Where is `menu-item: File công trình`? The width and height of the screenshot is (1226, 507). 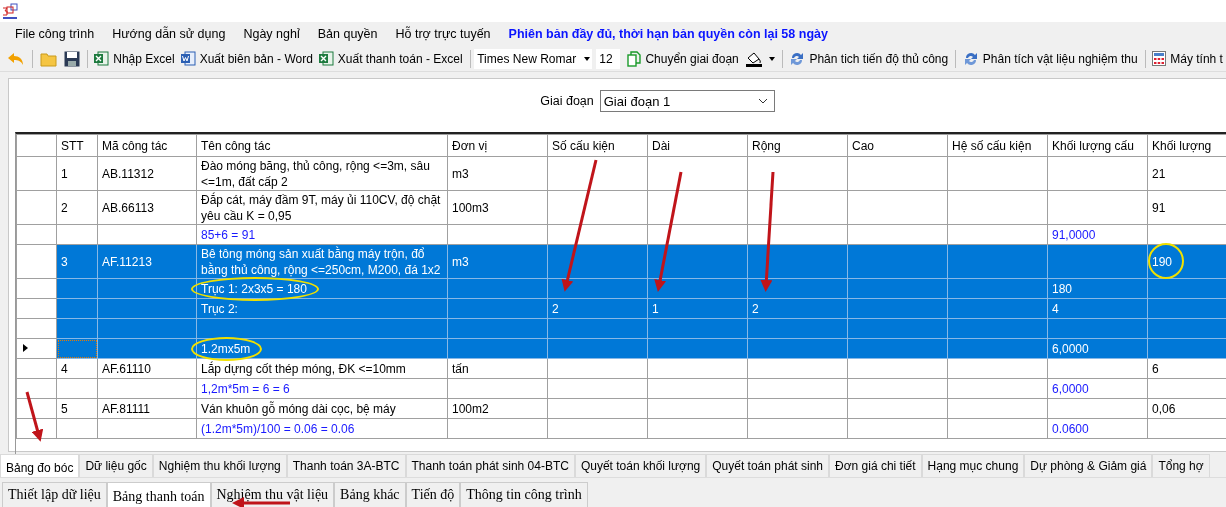
menu-item: File công trình is located at coordinates (55, 34).